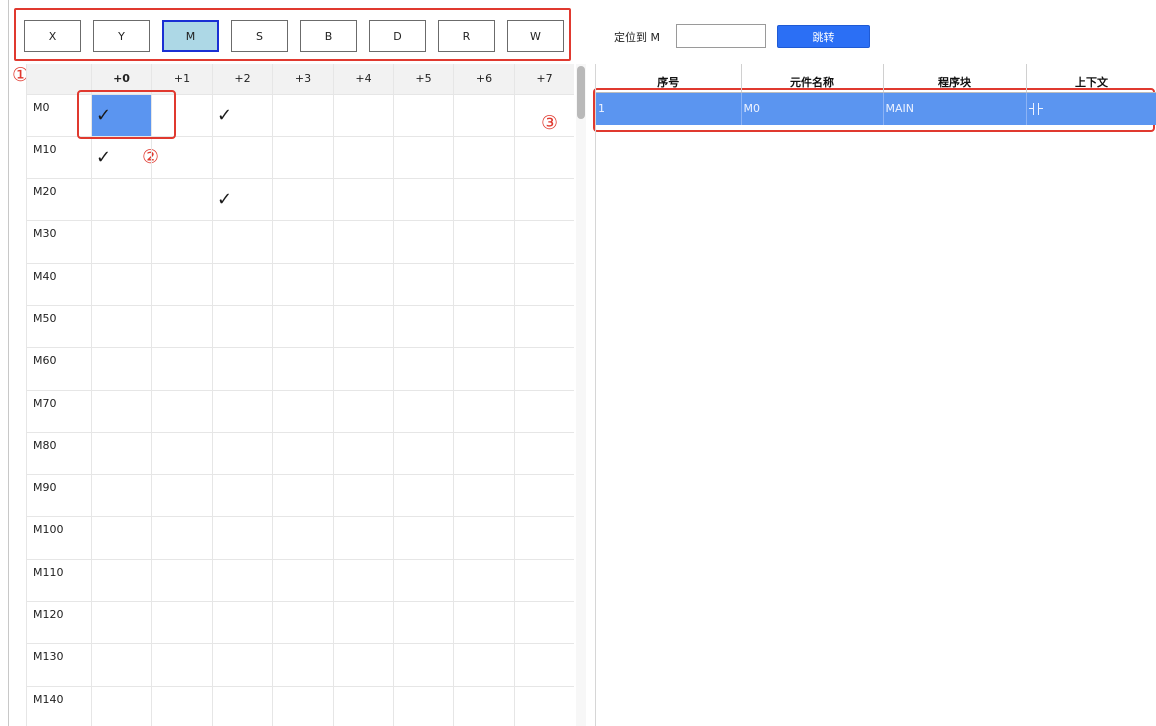 This screenshot has height=726, width=1156. I want to click on jump-button: 跳转, so click(823, 36).